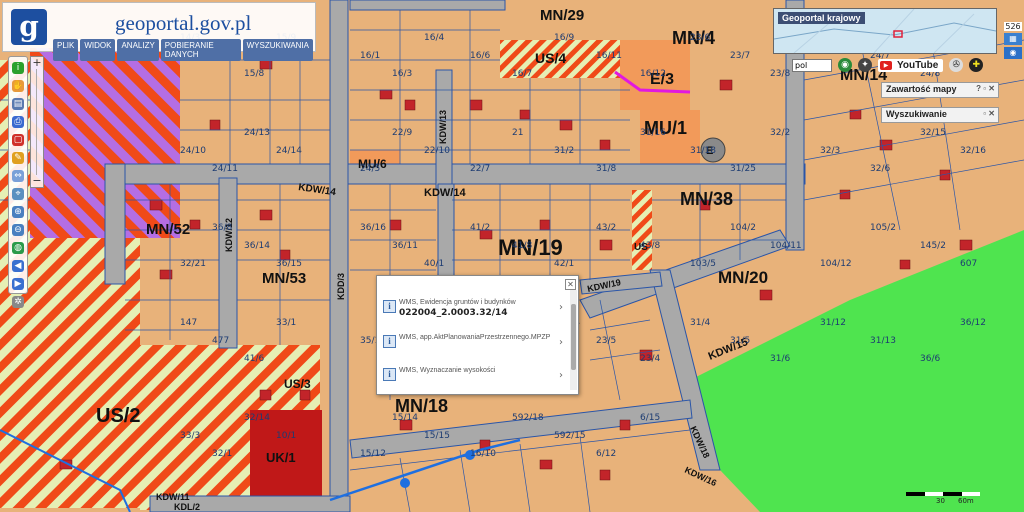 Image resolution: width=1024 pixels, height=512 pixels. I want to click on youtube-button: ▶ YouTube, so click(911, 65).